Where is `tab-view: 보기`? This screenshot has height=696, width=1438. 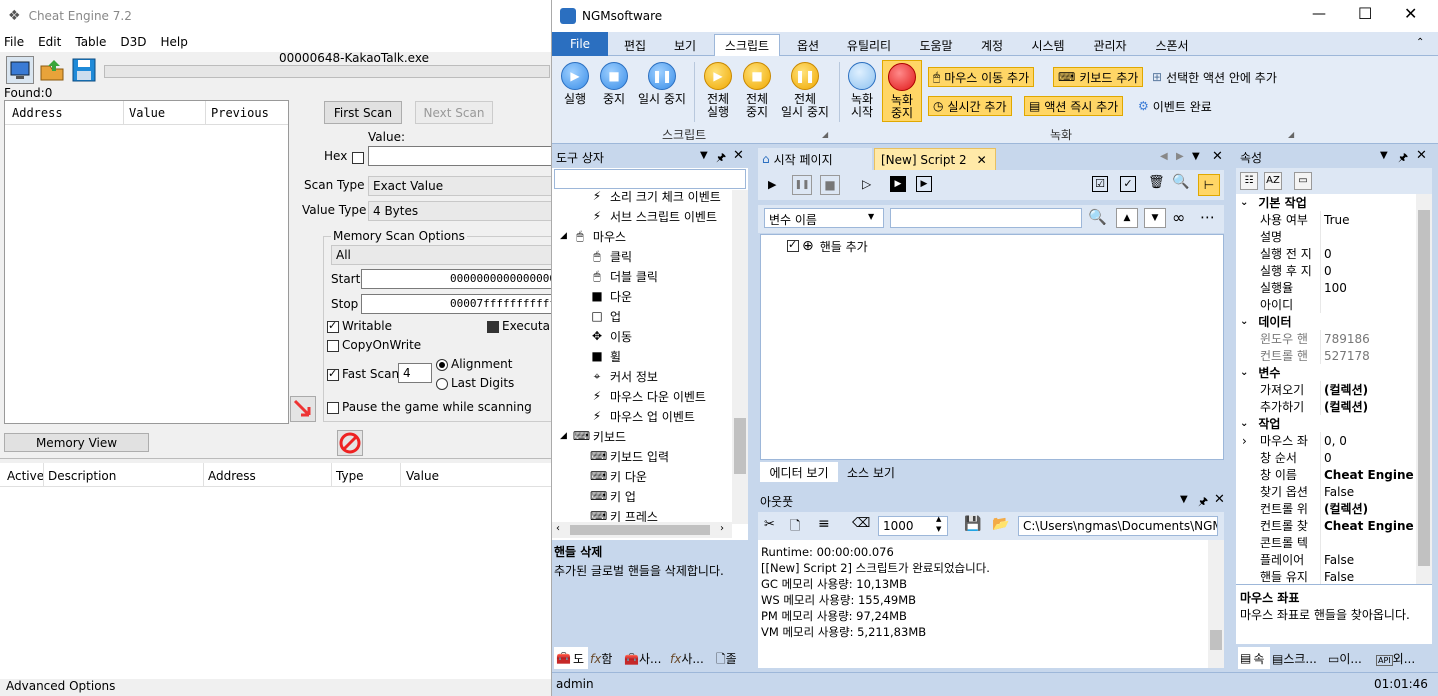
tab-view: 보기 is located at coordinates (685, 45).